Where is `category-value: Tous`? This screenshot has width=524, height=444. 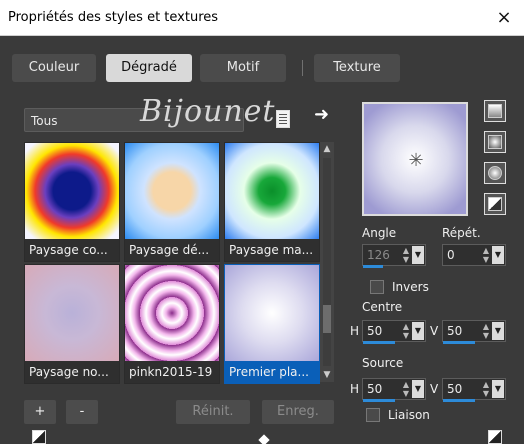
category-value: Tous is located at coordinates (44, 121).